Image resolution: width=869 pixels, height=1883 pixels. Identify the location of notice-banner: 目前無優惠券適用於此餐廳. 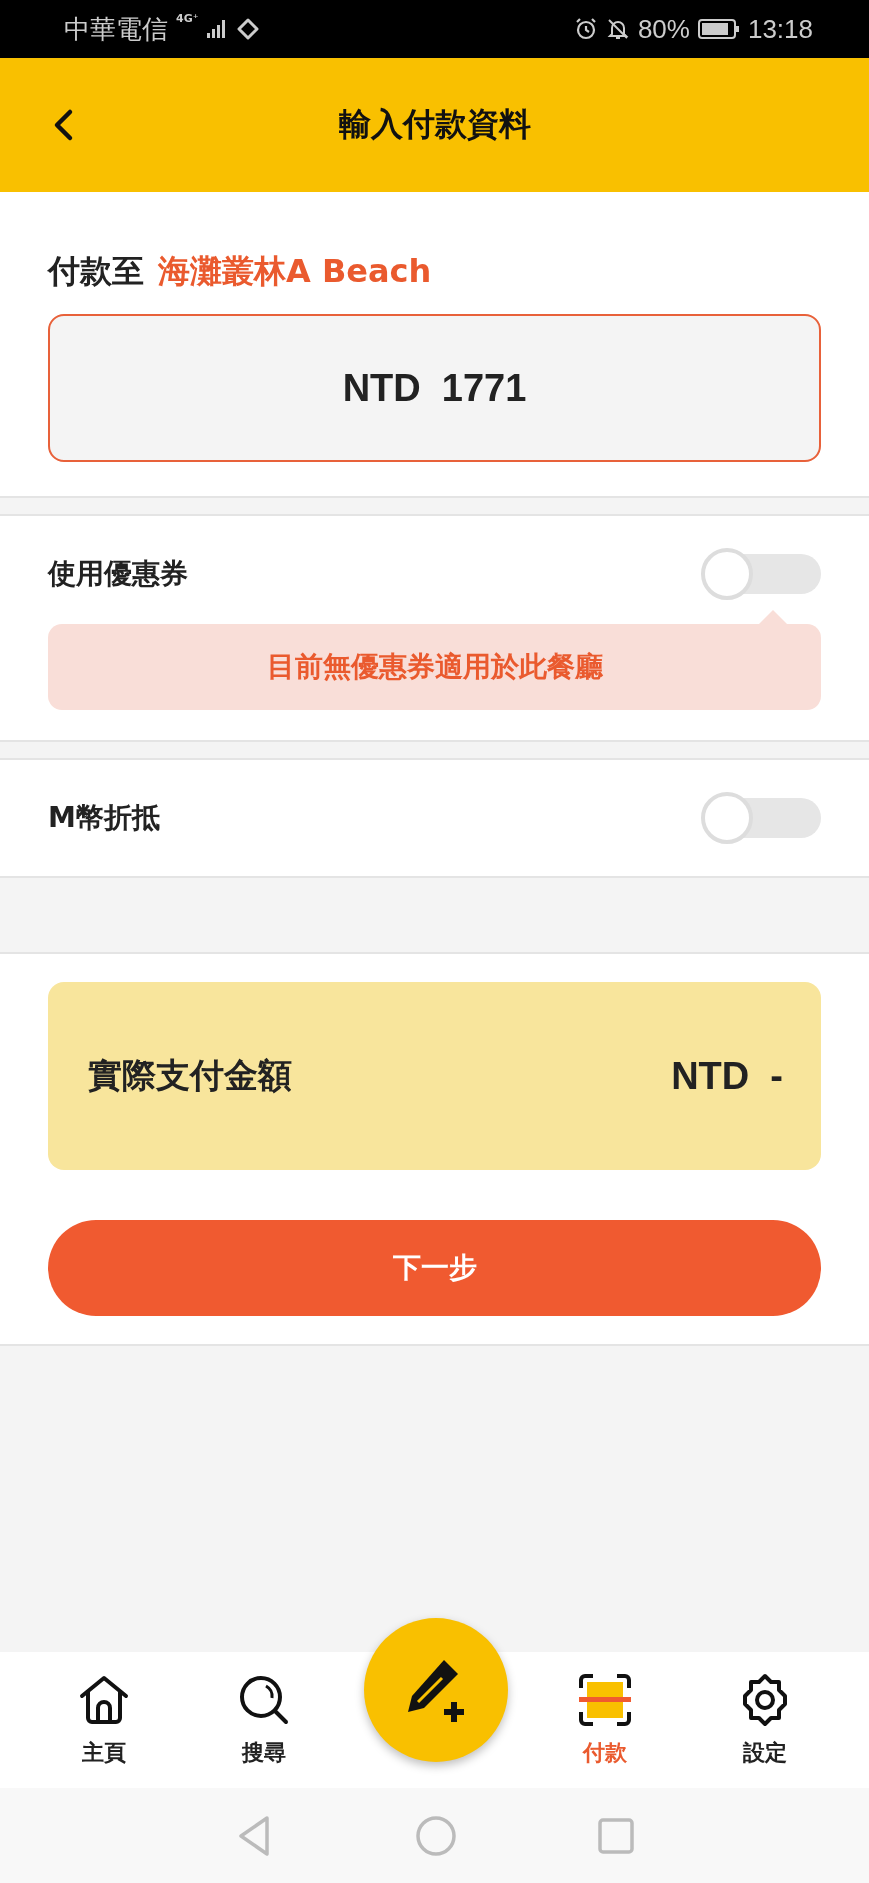
(434, 667).